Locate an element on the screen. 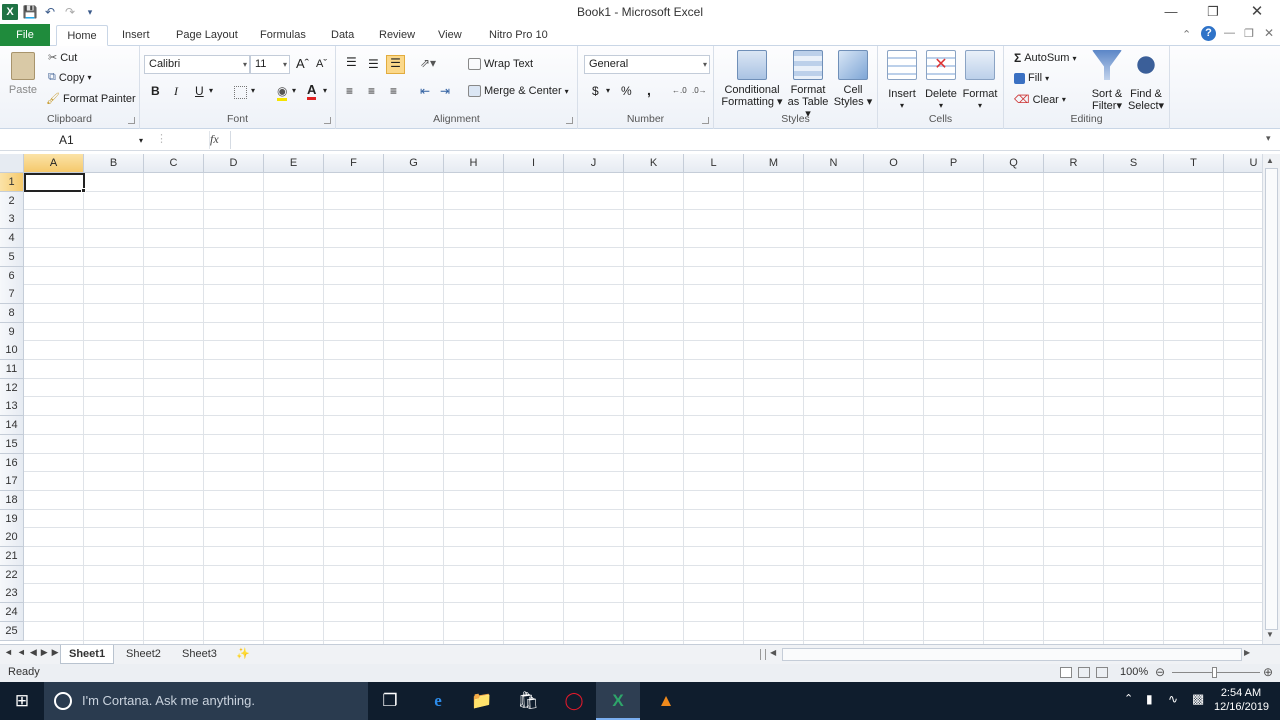  row-header-22: 22 is located at coordinates (12, 575).